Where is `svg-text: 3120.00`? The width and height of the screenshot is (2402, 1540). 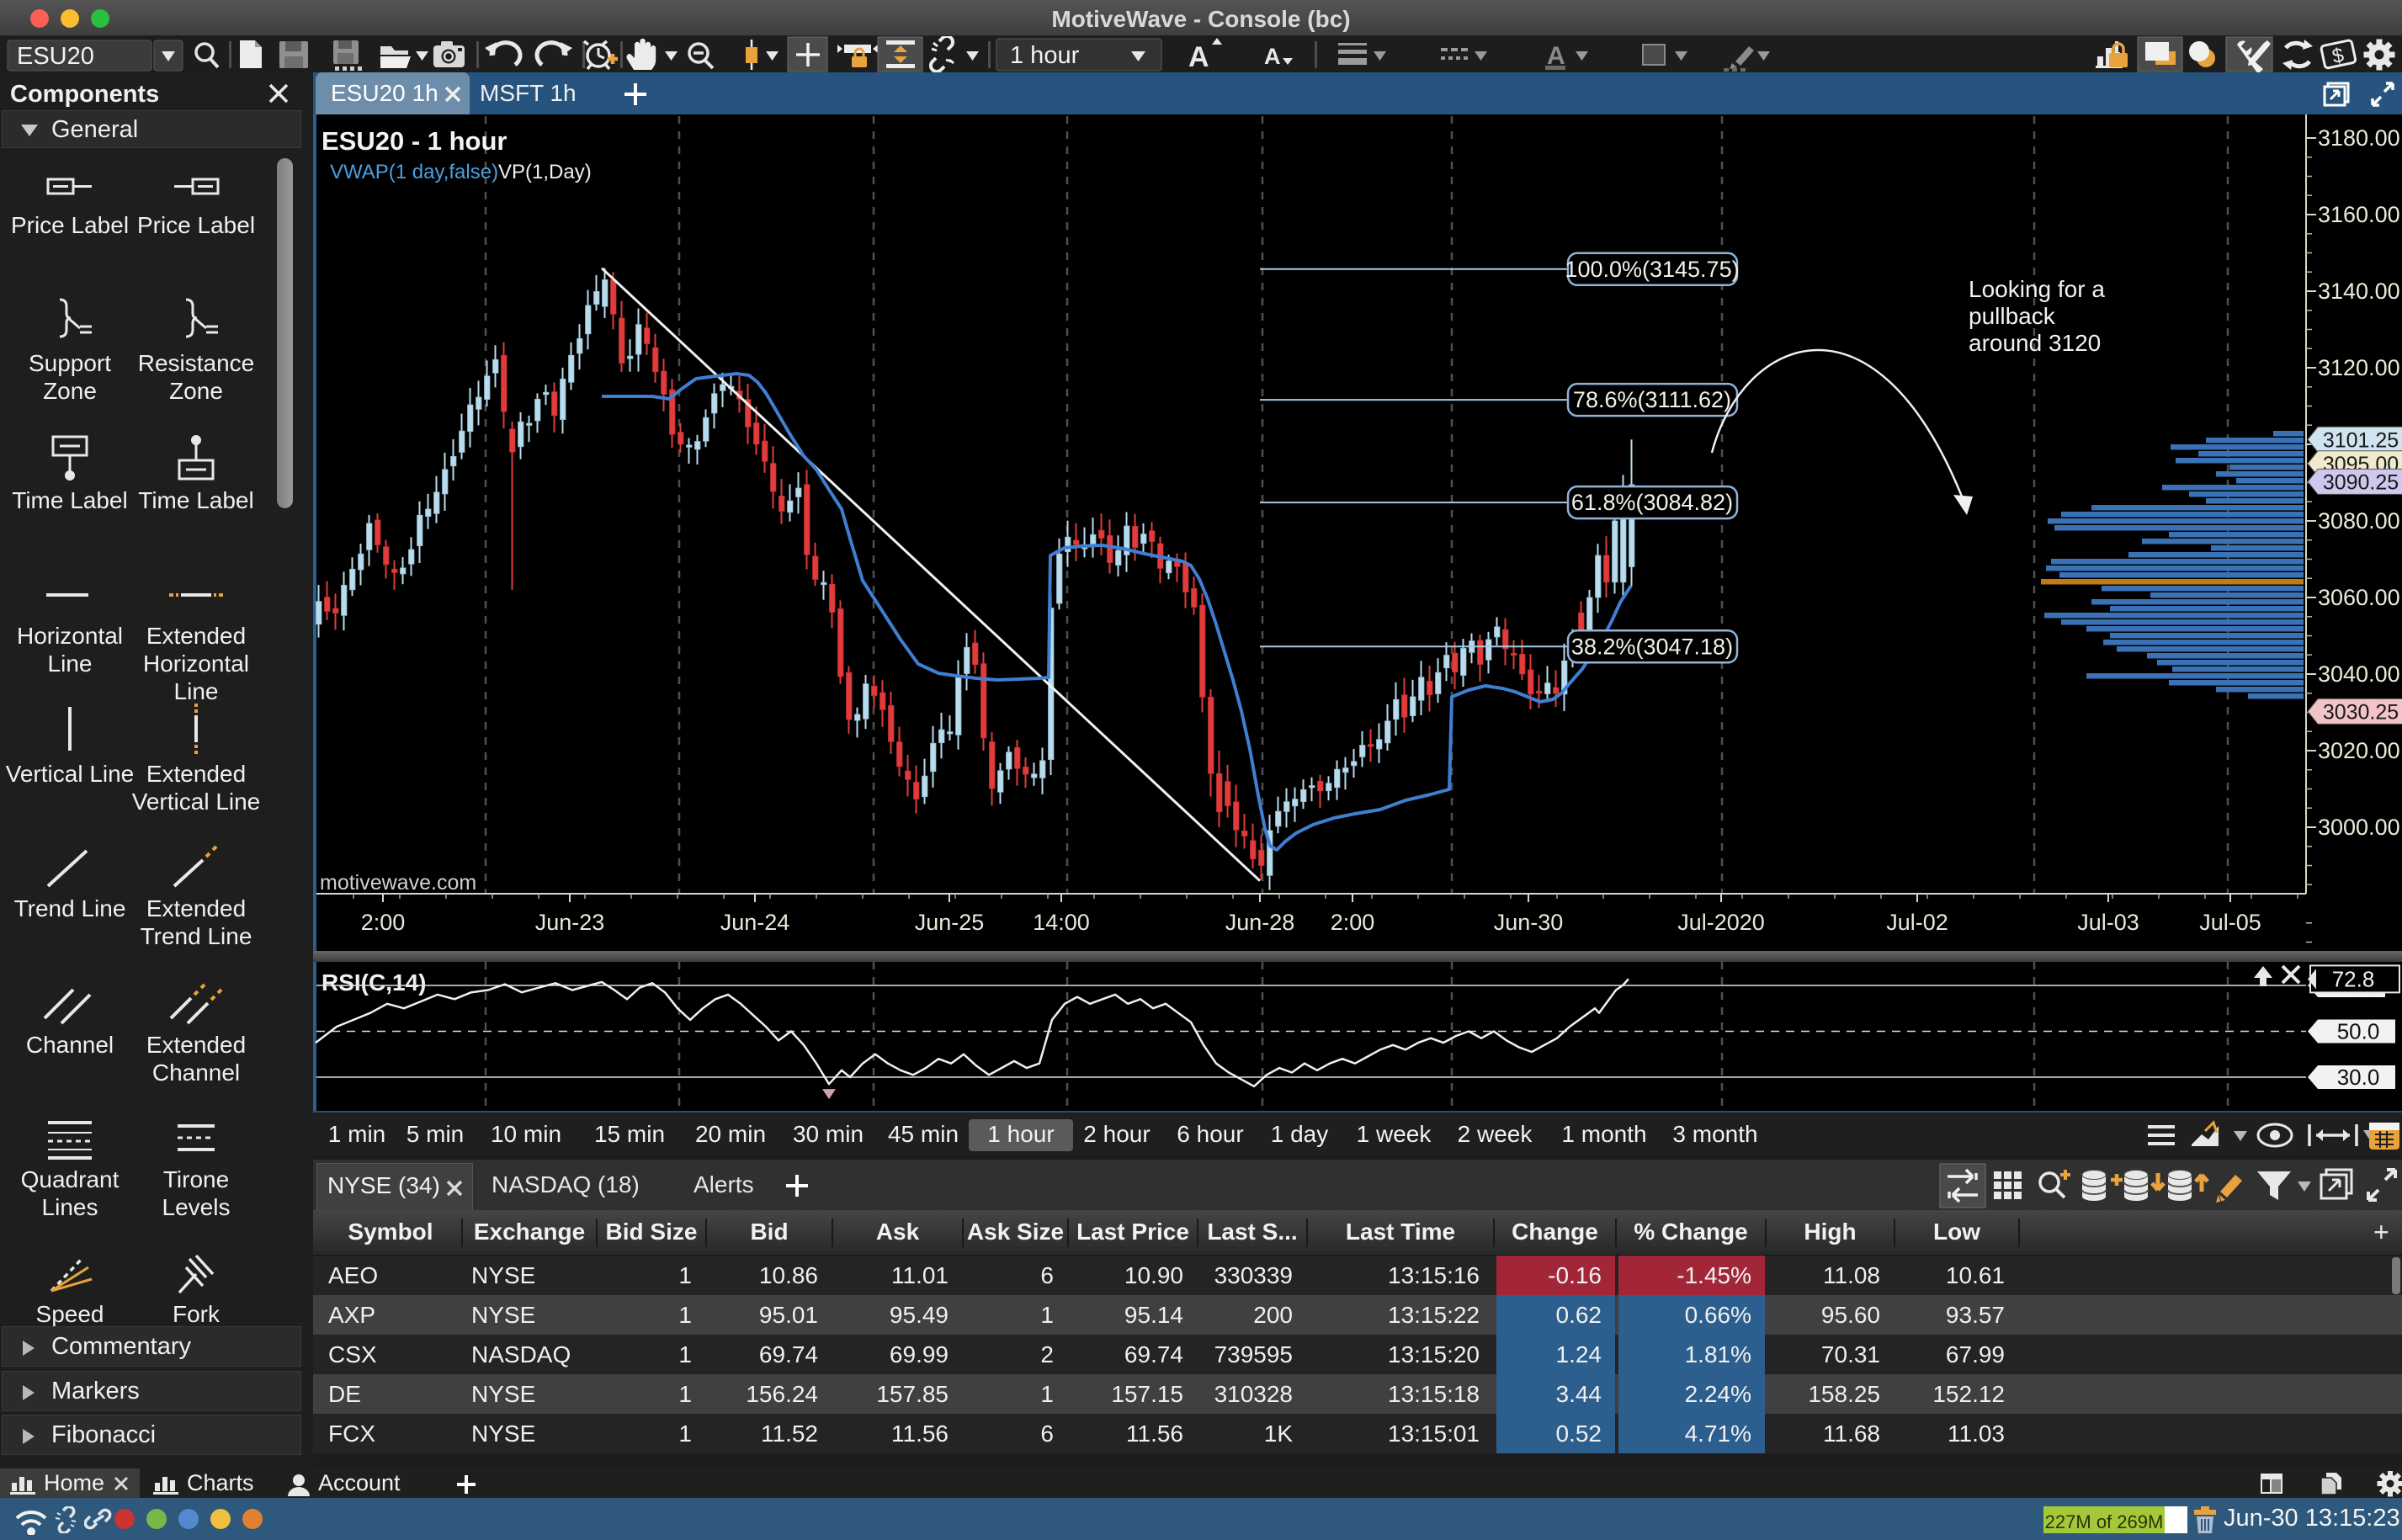
svg-text: 3120.00 is located at coordinates (2359, 367).